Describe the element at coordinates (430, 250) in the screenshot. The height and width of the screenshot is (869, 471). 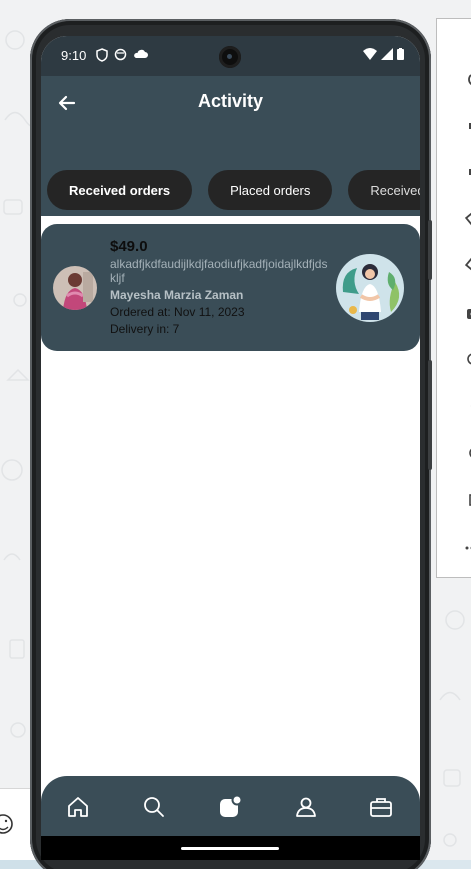
I see `phone-power-button` at that location.